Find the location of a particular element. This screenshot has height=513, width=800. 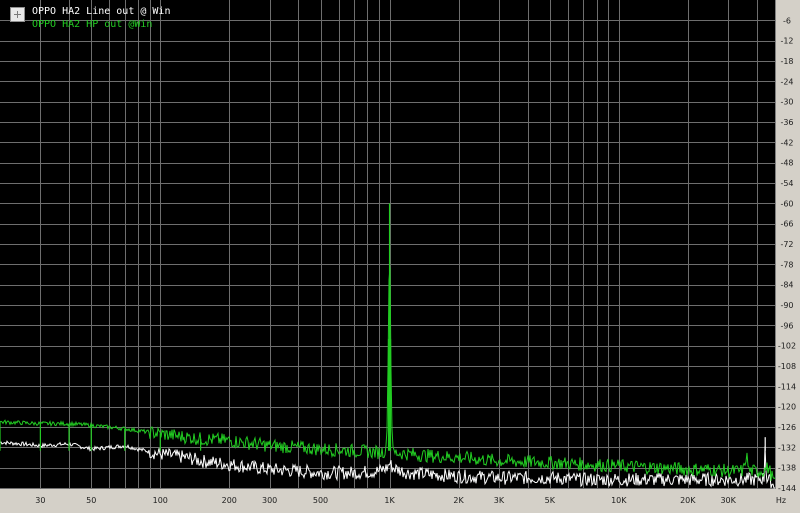

x-tick-label: 5K is located at coordinates (550, 500).